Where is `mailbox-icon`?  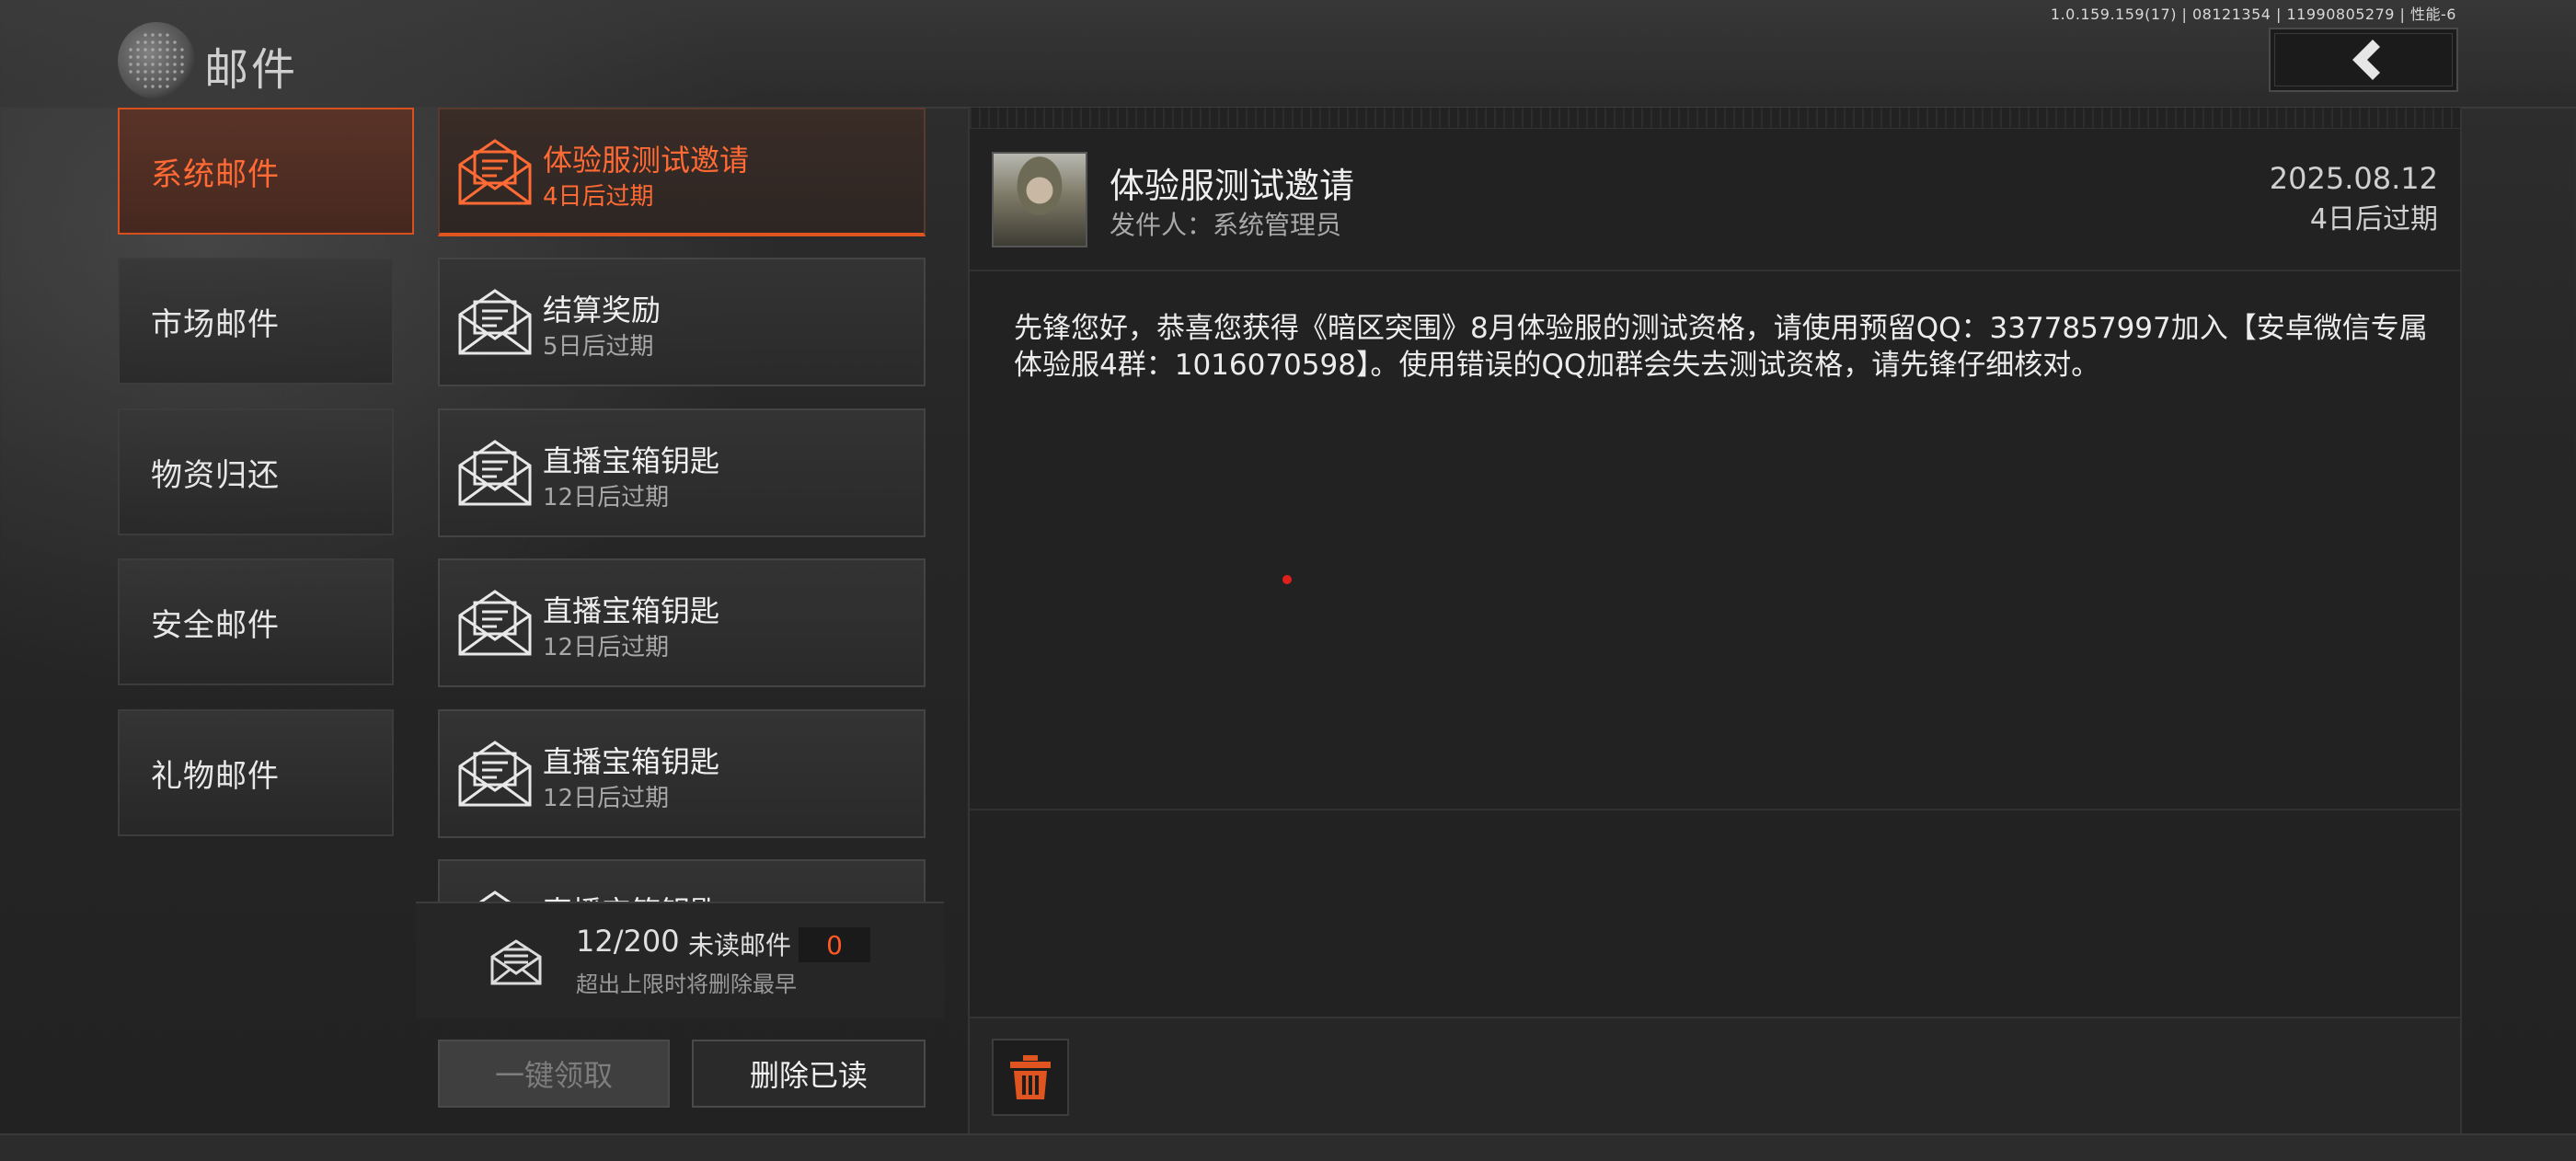 mailbox-icon is located at coordinates (516, 962).